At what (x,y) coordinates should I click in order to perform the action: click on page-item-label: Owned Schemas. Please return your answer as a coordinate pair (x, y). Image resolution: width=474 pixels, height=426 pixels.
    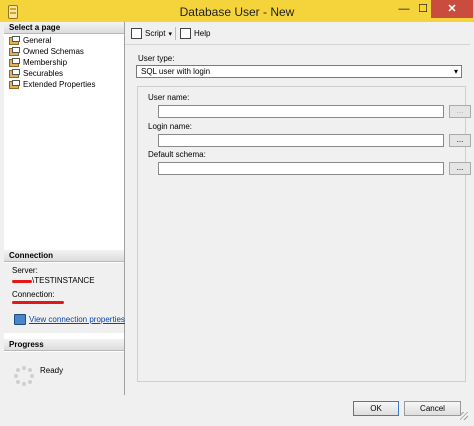
    Looking at the image, I should click on (53, 51).